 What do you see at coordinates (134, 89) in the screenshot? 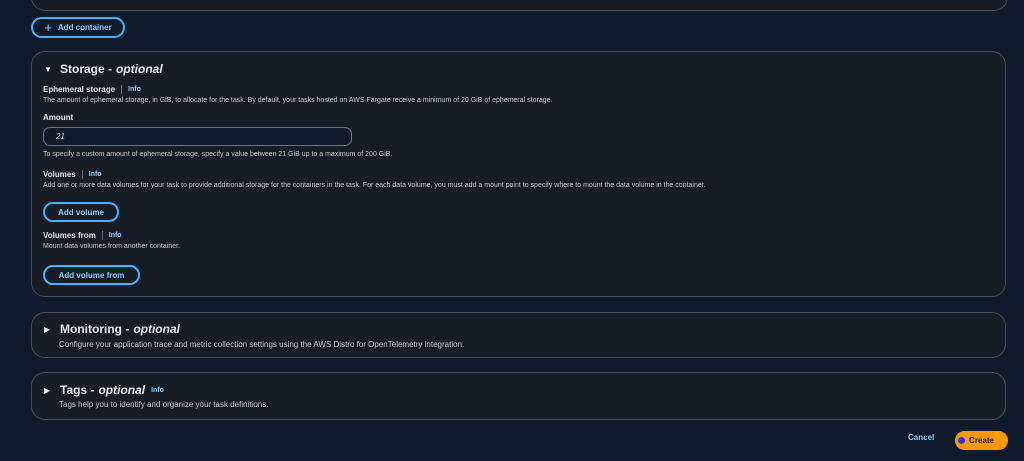
I see `ephemeral-info-link: Info` at bounding box center [134, 89].